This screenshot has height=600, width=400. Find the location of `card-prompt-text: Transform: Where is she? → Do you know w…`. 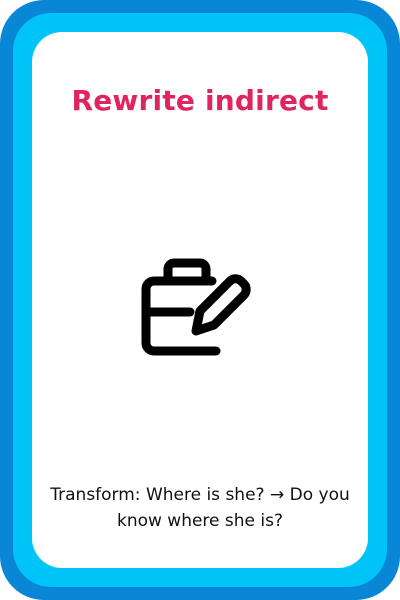

card-prompt-text: Transform: Where is she? → Do you know w… is located at coordinates (200, 508).